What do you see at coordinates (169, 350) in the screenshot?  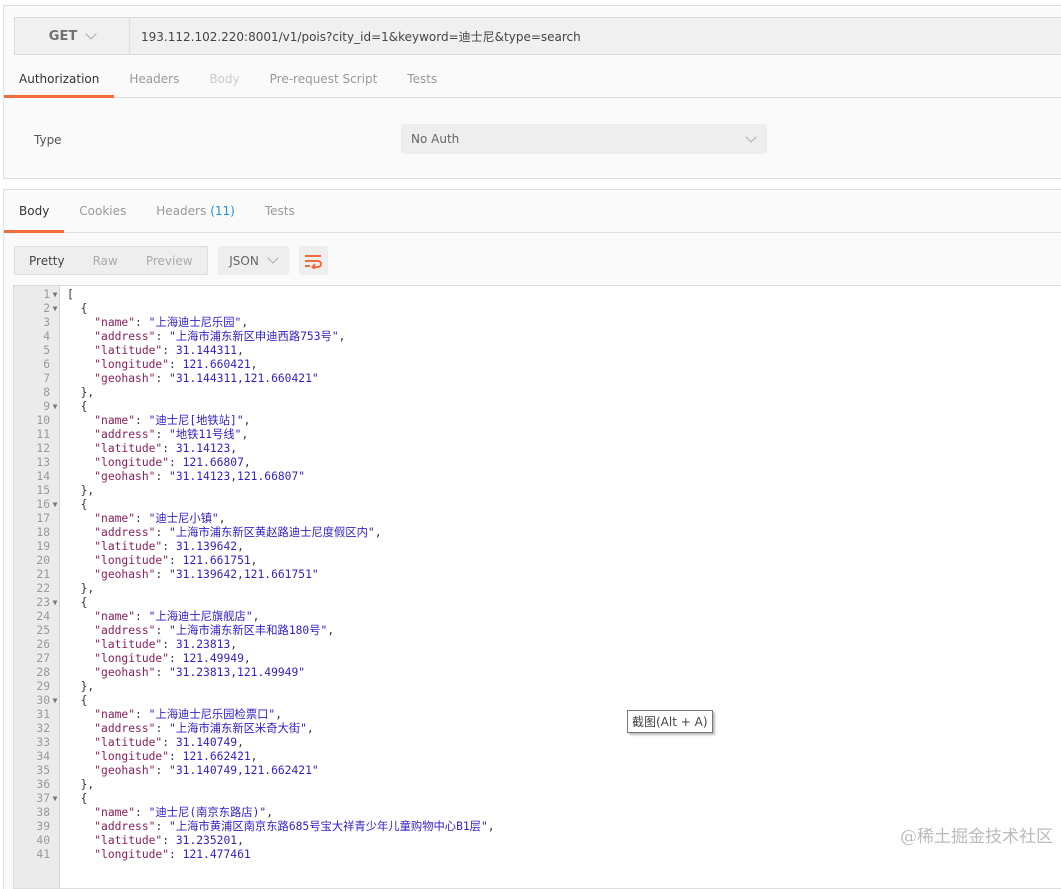 I see `code-text: "latitude": 31.144311,` at bounding box center [169, 350].